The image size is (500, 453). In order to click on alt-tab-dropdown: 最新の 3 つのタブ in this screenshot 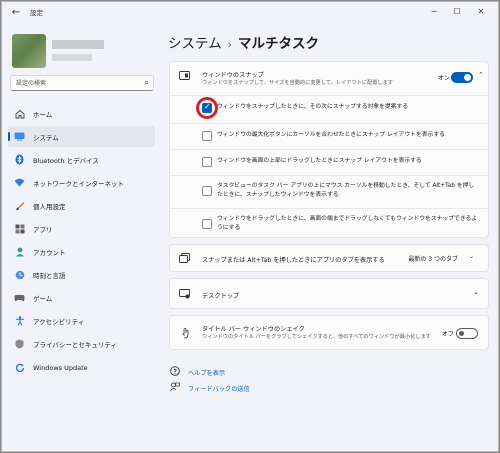, I will do `click(433, 258)`.